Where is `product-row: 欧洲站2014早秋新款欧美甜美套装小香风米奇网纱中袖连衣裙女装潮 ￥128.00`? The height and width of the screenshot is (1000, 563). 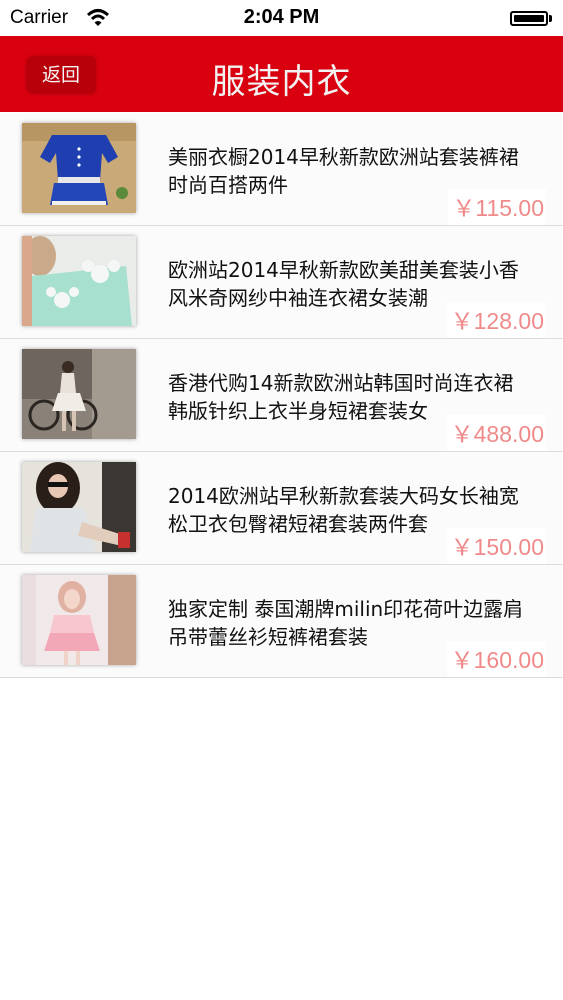 product-row: 欧洲站2014早秋新款欧美甜美套装小香风米奇网纱中袖连衣裙女装潮 ￥128.00 is located at coordinates (281, 282).